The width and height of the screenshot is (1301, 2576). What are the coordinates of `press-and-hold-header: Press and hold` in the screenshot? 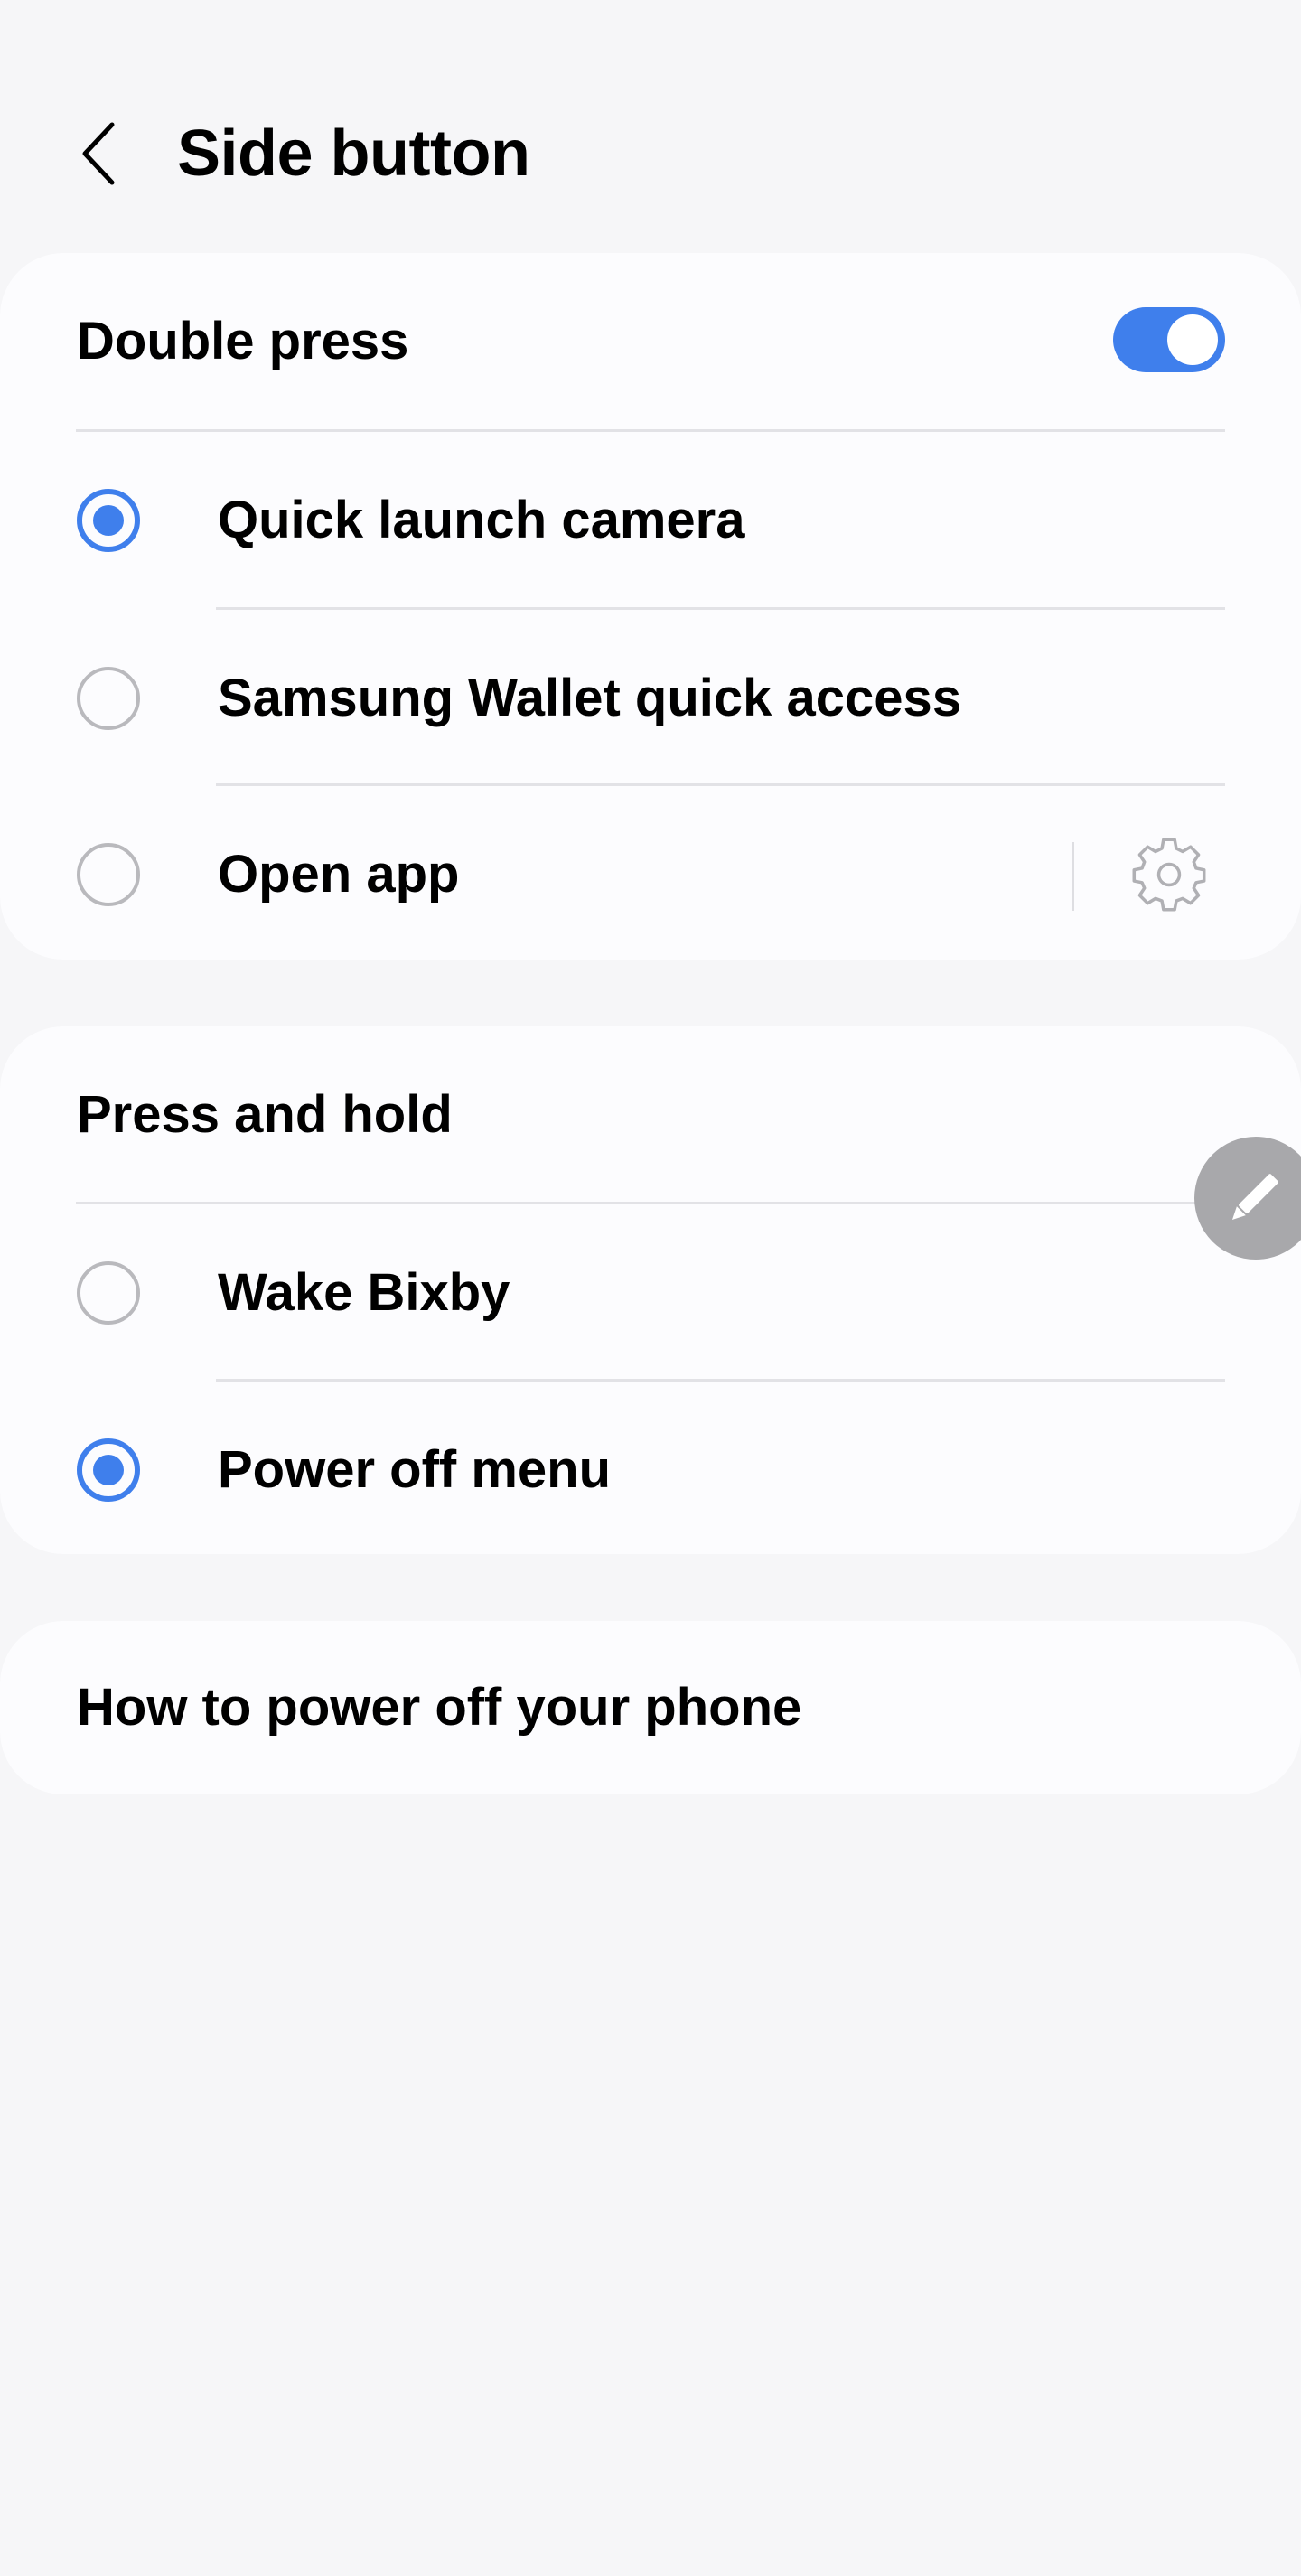 It's located at (650, 1114).